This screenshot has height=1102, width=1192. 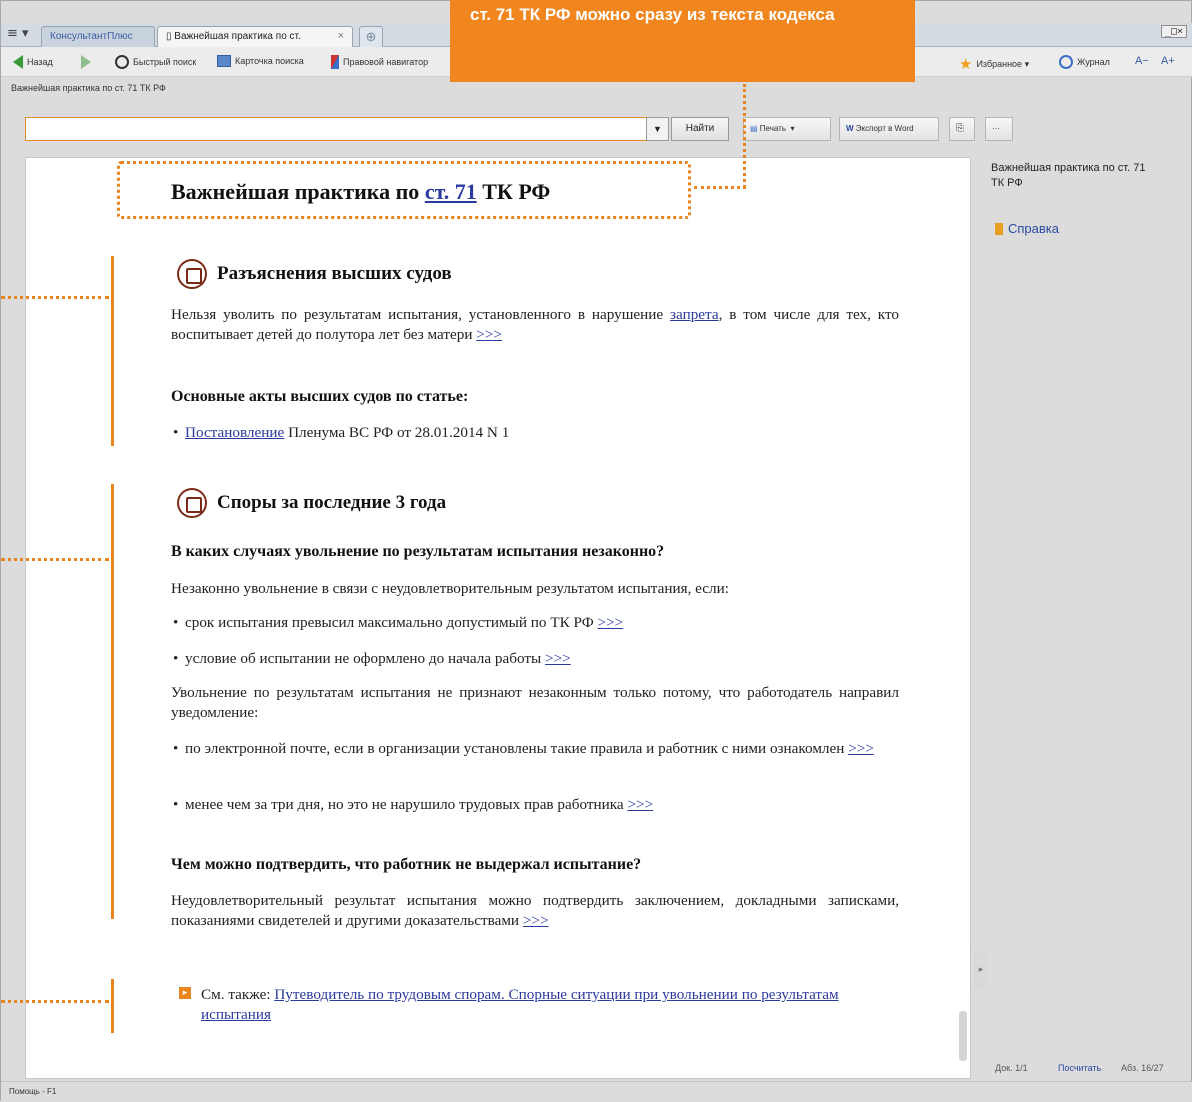 I want to click on book-icon, so click(x=999, y=228).